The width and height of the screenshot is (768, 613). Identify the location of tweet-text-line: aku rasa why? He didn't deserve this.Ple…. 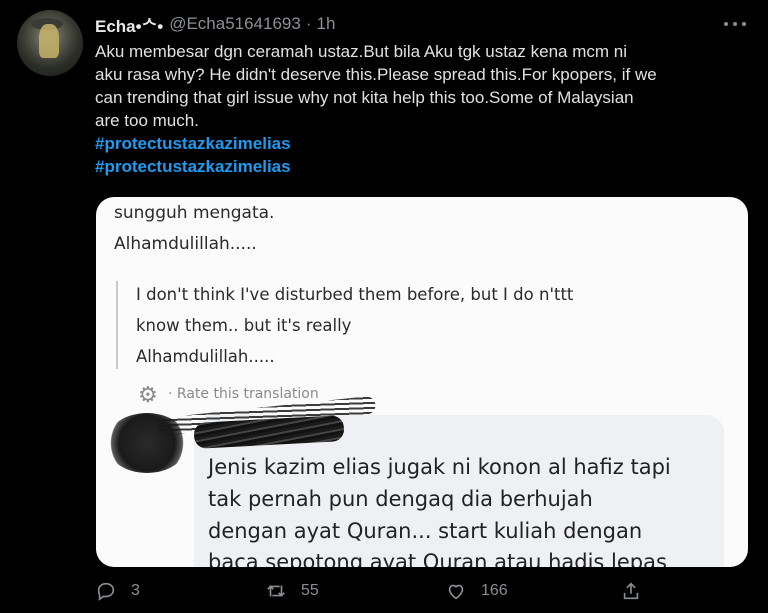
(376, 74).